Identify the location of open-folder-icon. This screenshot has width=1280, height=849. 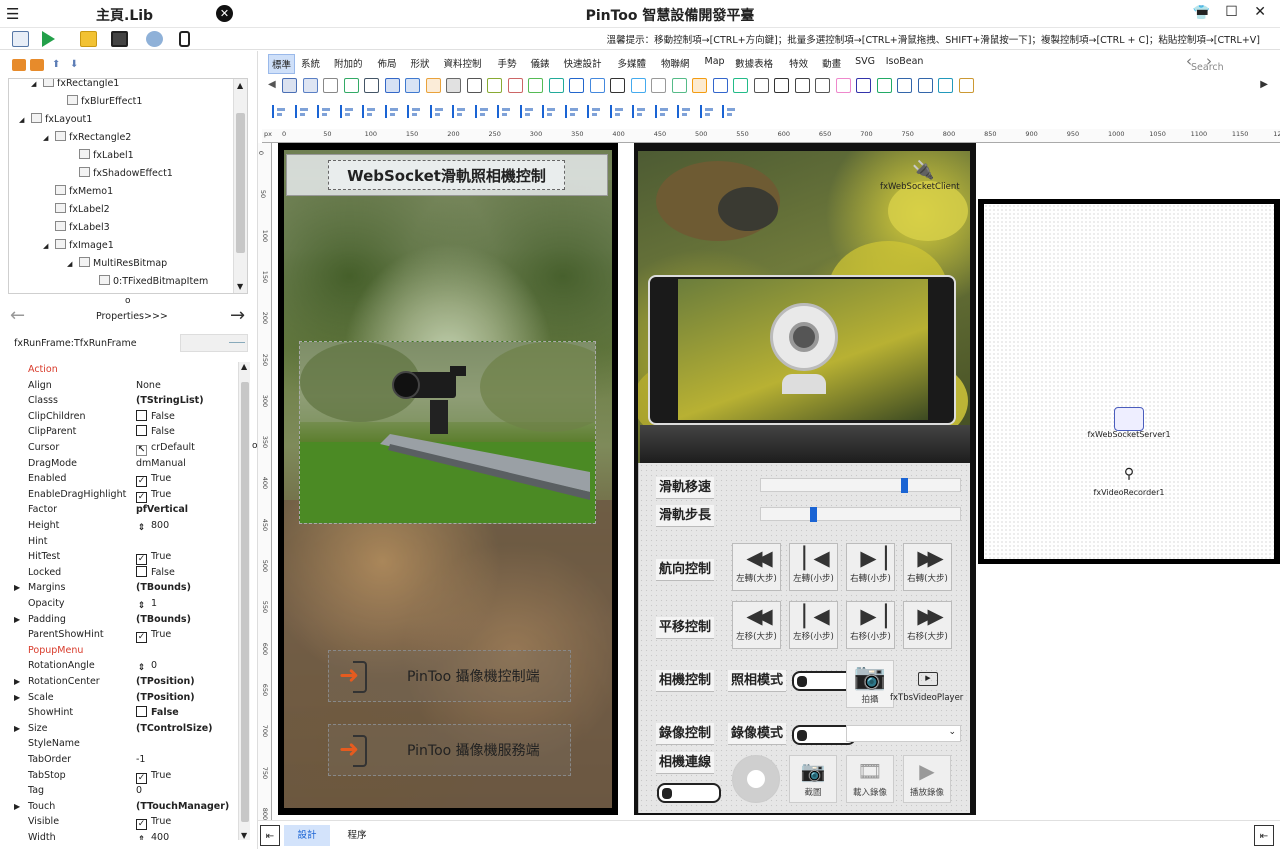
(88, 39).